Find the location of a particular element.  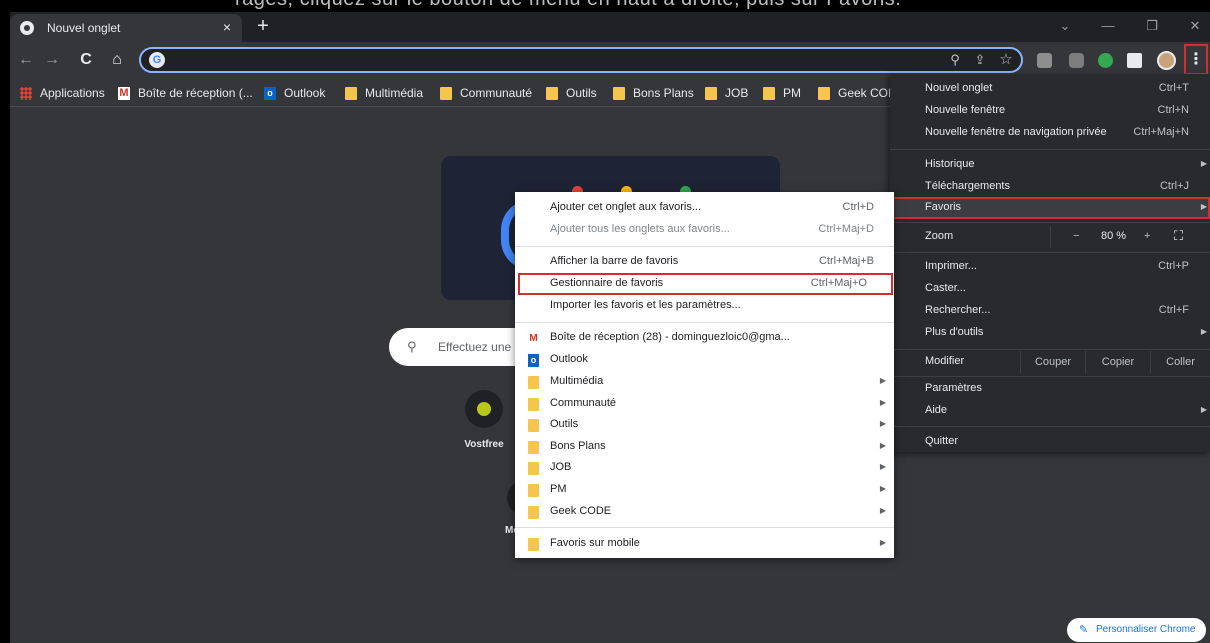

menu-divider is located at coordinates (1050, 252).